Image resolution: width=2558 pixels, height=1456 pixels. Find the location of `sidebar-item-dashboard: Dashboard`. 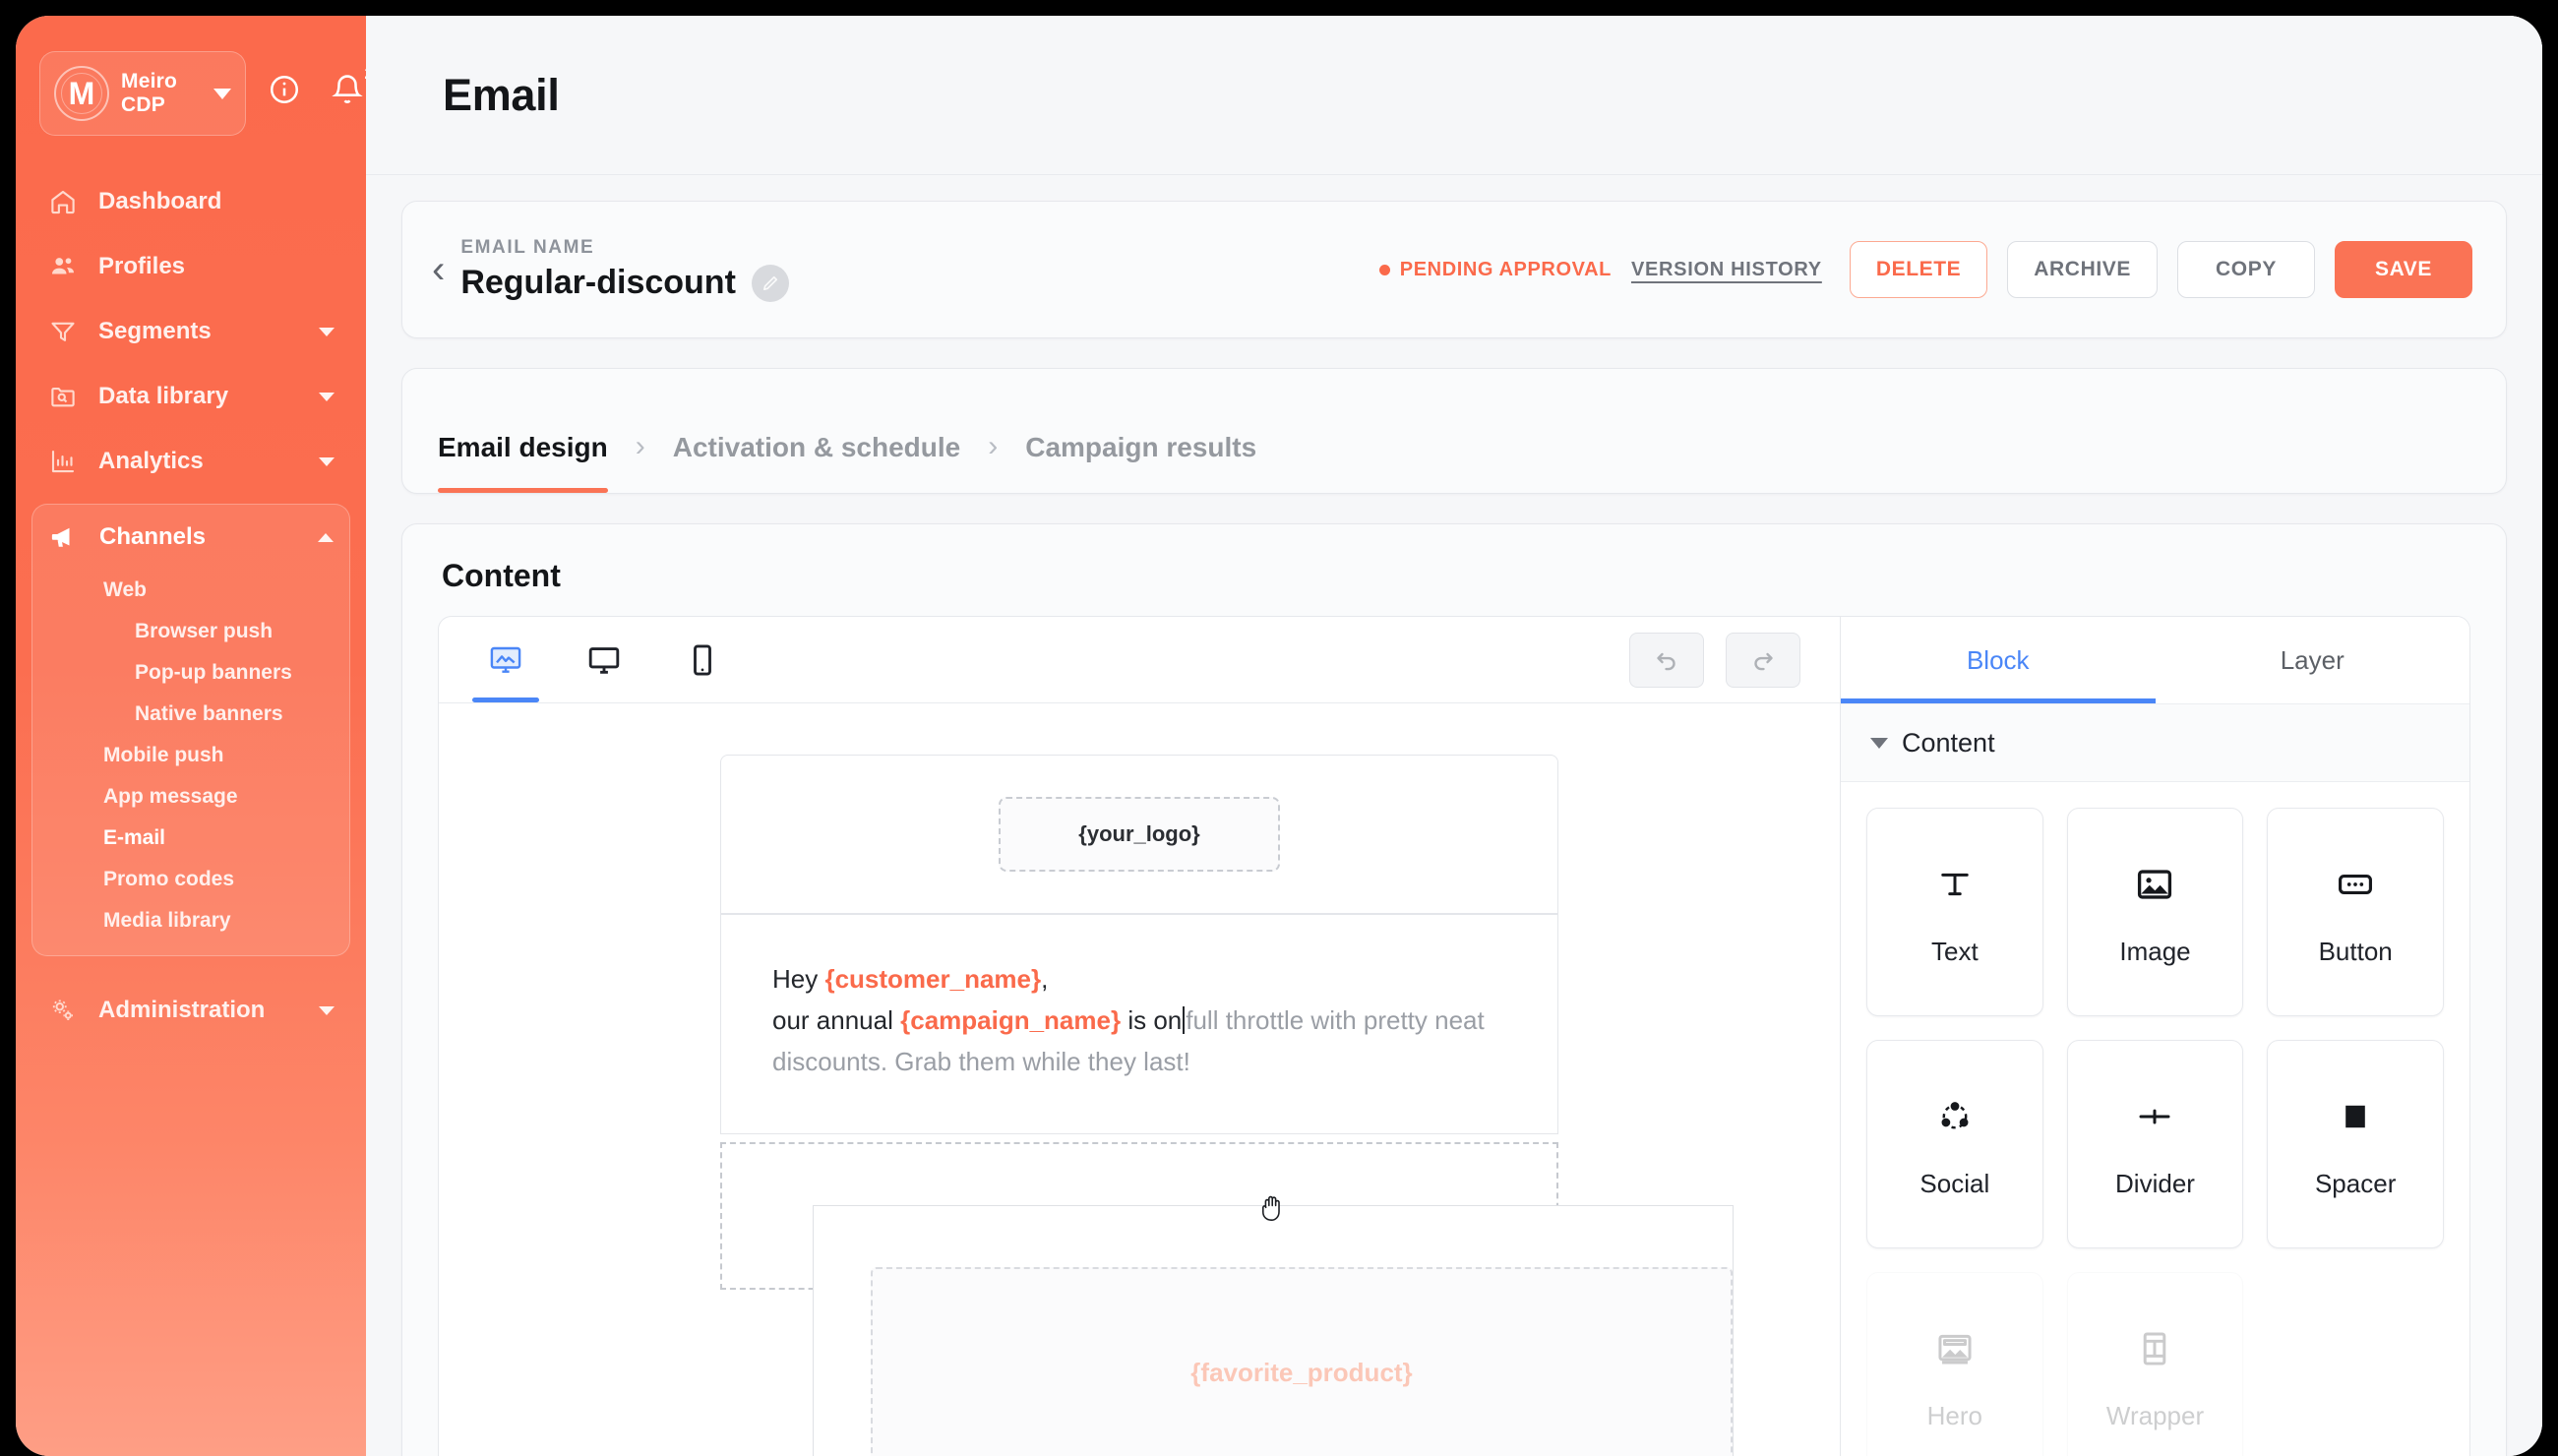

sidebar-item-dashboard: Dashboard is located at coordinates (191, 201).